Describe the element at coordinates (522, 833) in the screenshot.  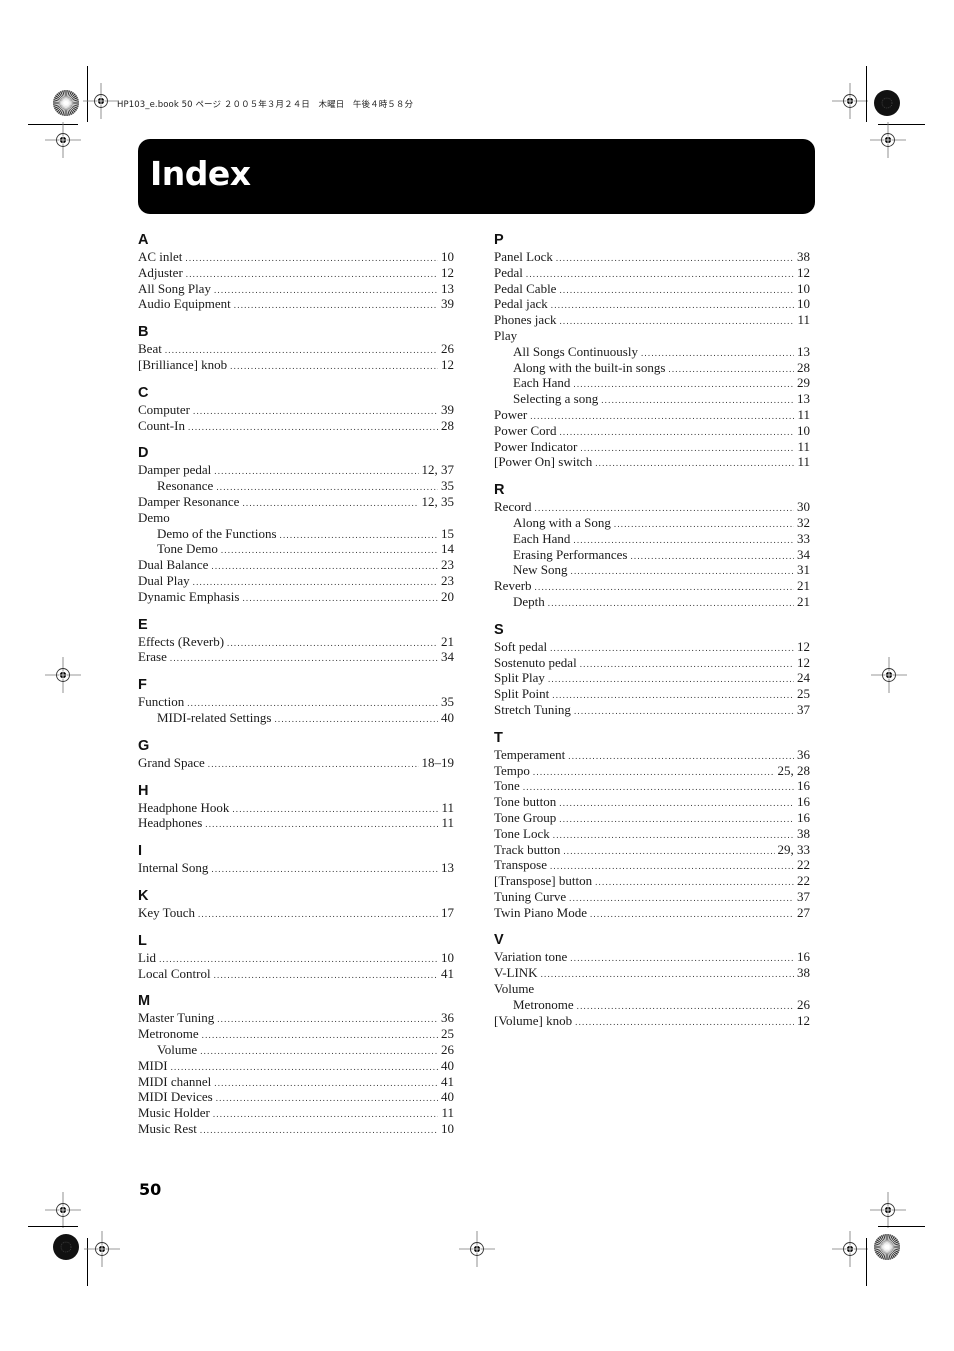
I see `entry-term: Tone Lock` at that location.